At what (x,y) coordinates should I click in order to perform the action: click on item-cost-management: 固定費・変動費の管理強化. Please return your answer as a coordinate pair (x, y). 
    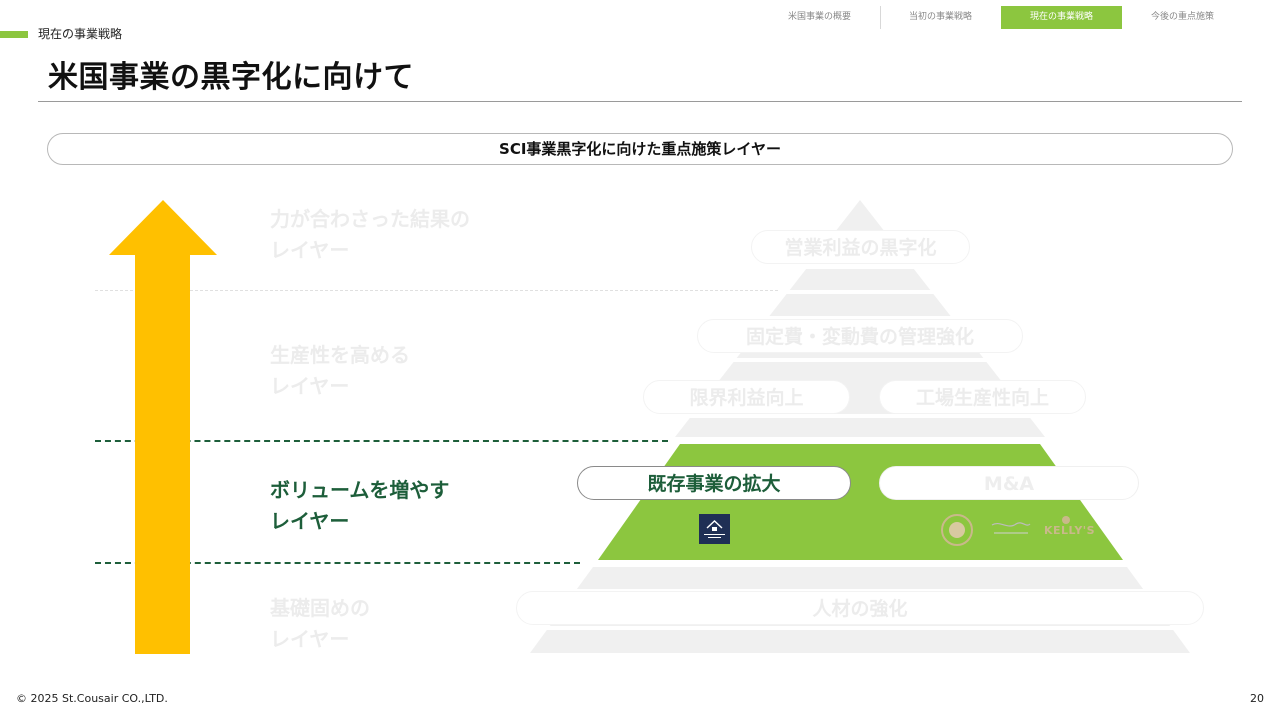
    Looking at the image, I should click on (860, 336).